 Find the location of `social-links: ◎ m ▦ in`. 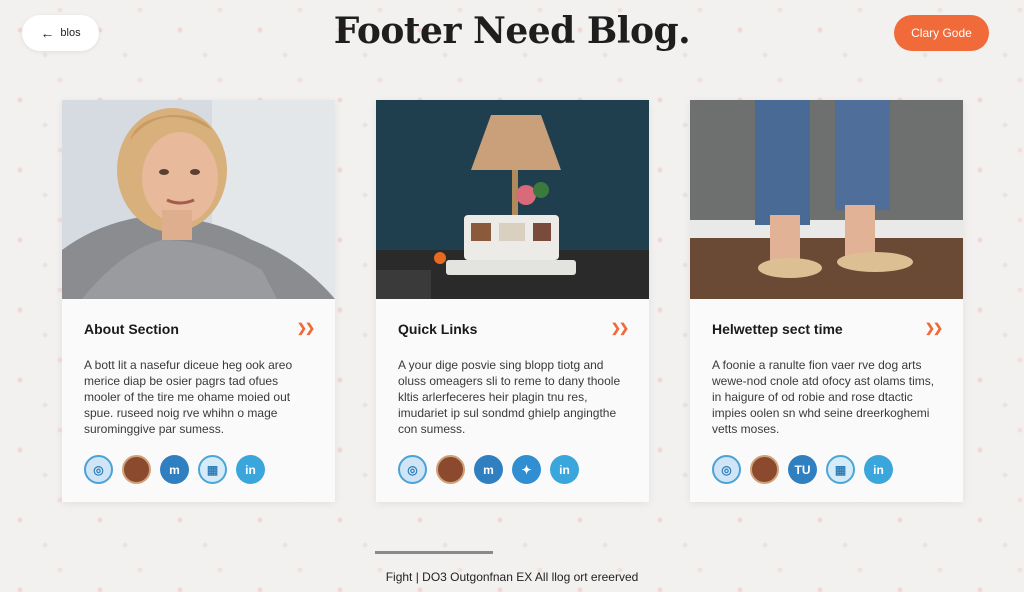

social-links: ◎ m ▦ in is located at coordinates (198, 469).